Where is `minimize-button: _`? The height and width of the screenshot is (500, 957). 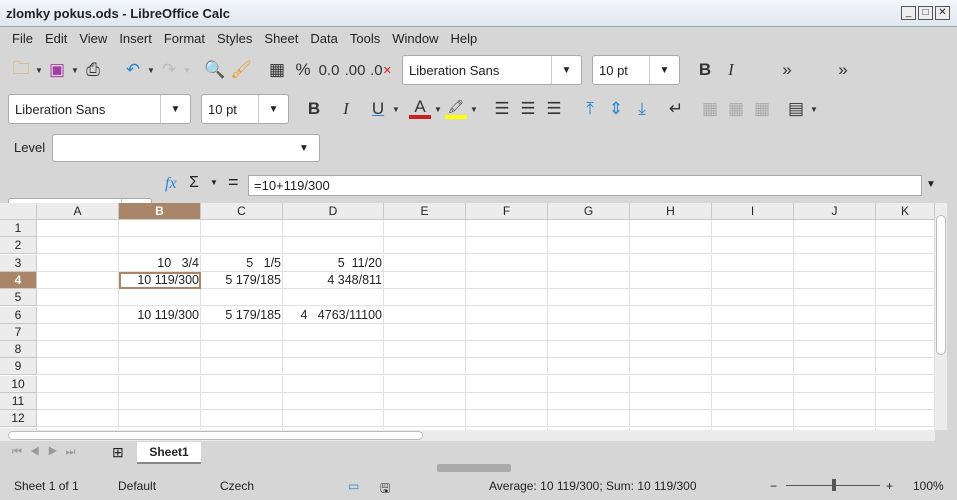
minimize-button: _ is located at coordinates (908, 13).